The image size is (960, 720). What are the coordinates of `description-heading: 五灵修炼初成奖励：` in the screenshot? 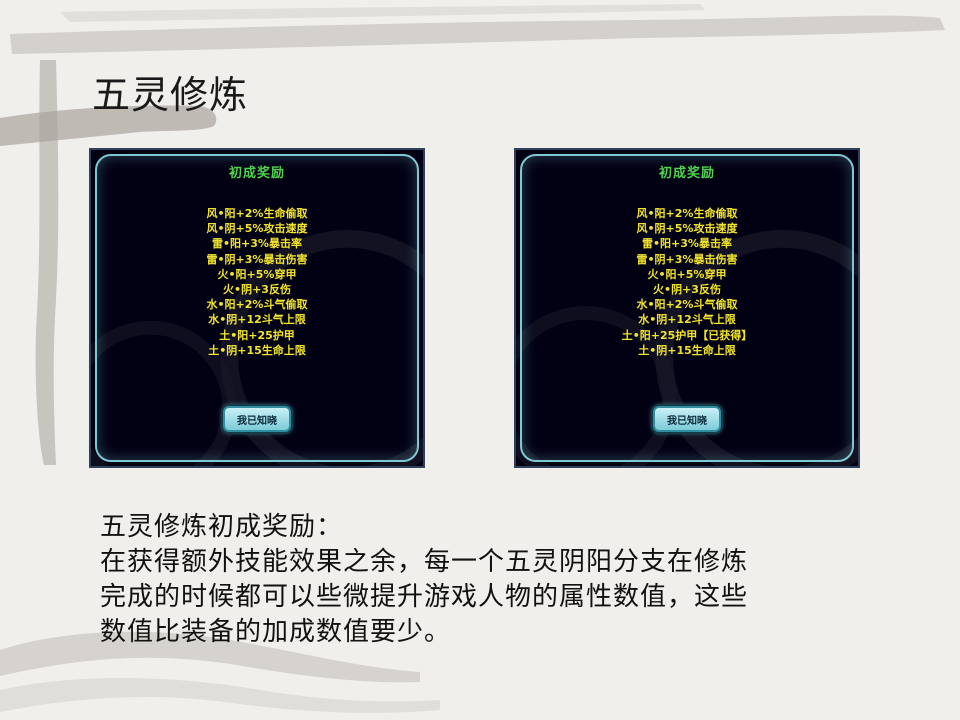 It's located at (222, 527).